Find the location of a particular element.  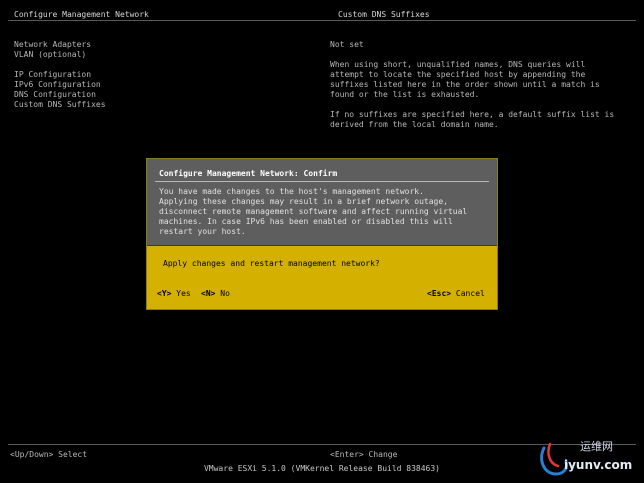

menu-item-network-adapters: Network Adapters is located at coordinates (114, 45).